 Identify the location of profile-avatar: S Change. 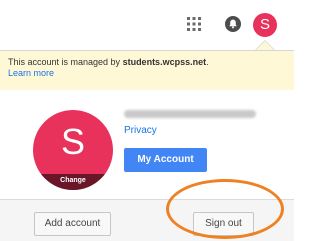
(73, 150).